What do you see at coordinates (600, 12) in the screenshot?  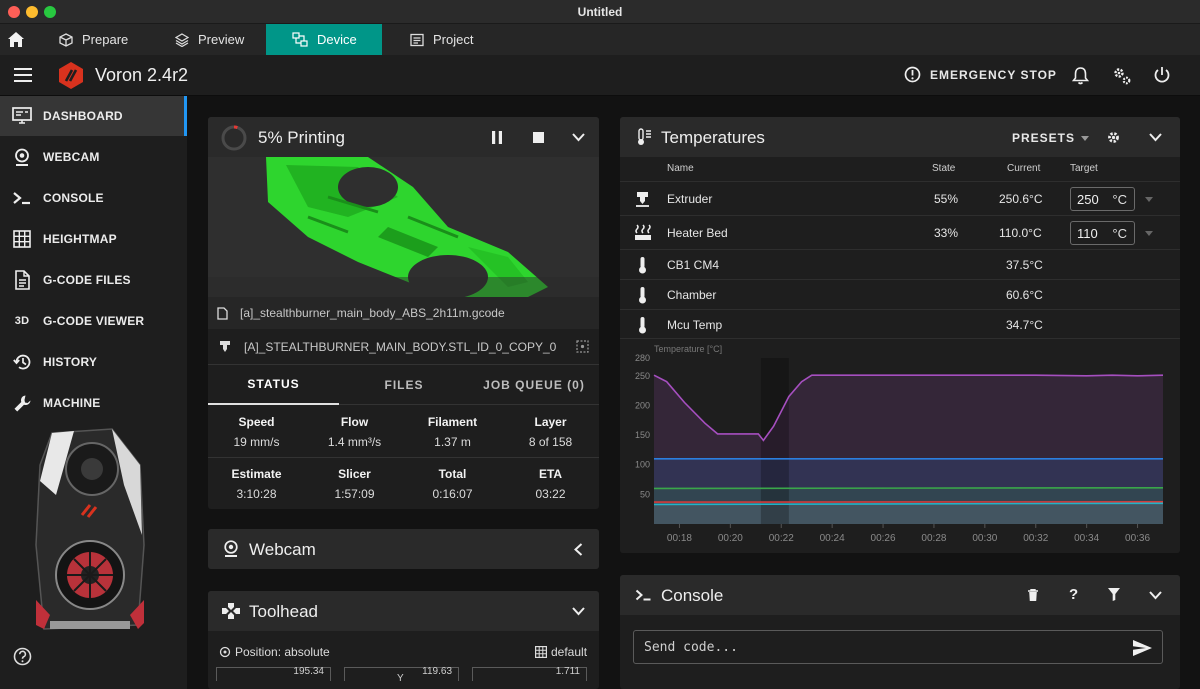 I see `window-title: Untitled` at bounding box center [600, 12].